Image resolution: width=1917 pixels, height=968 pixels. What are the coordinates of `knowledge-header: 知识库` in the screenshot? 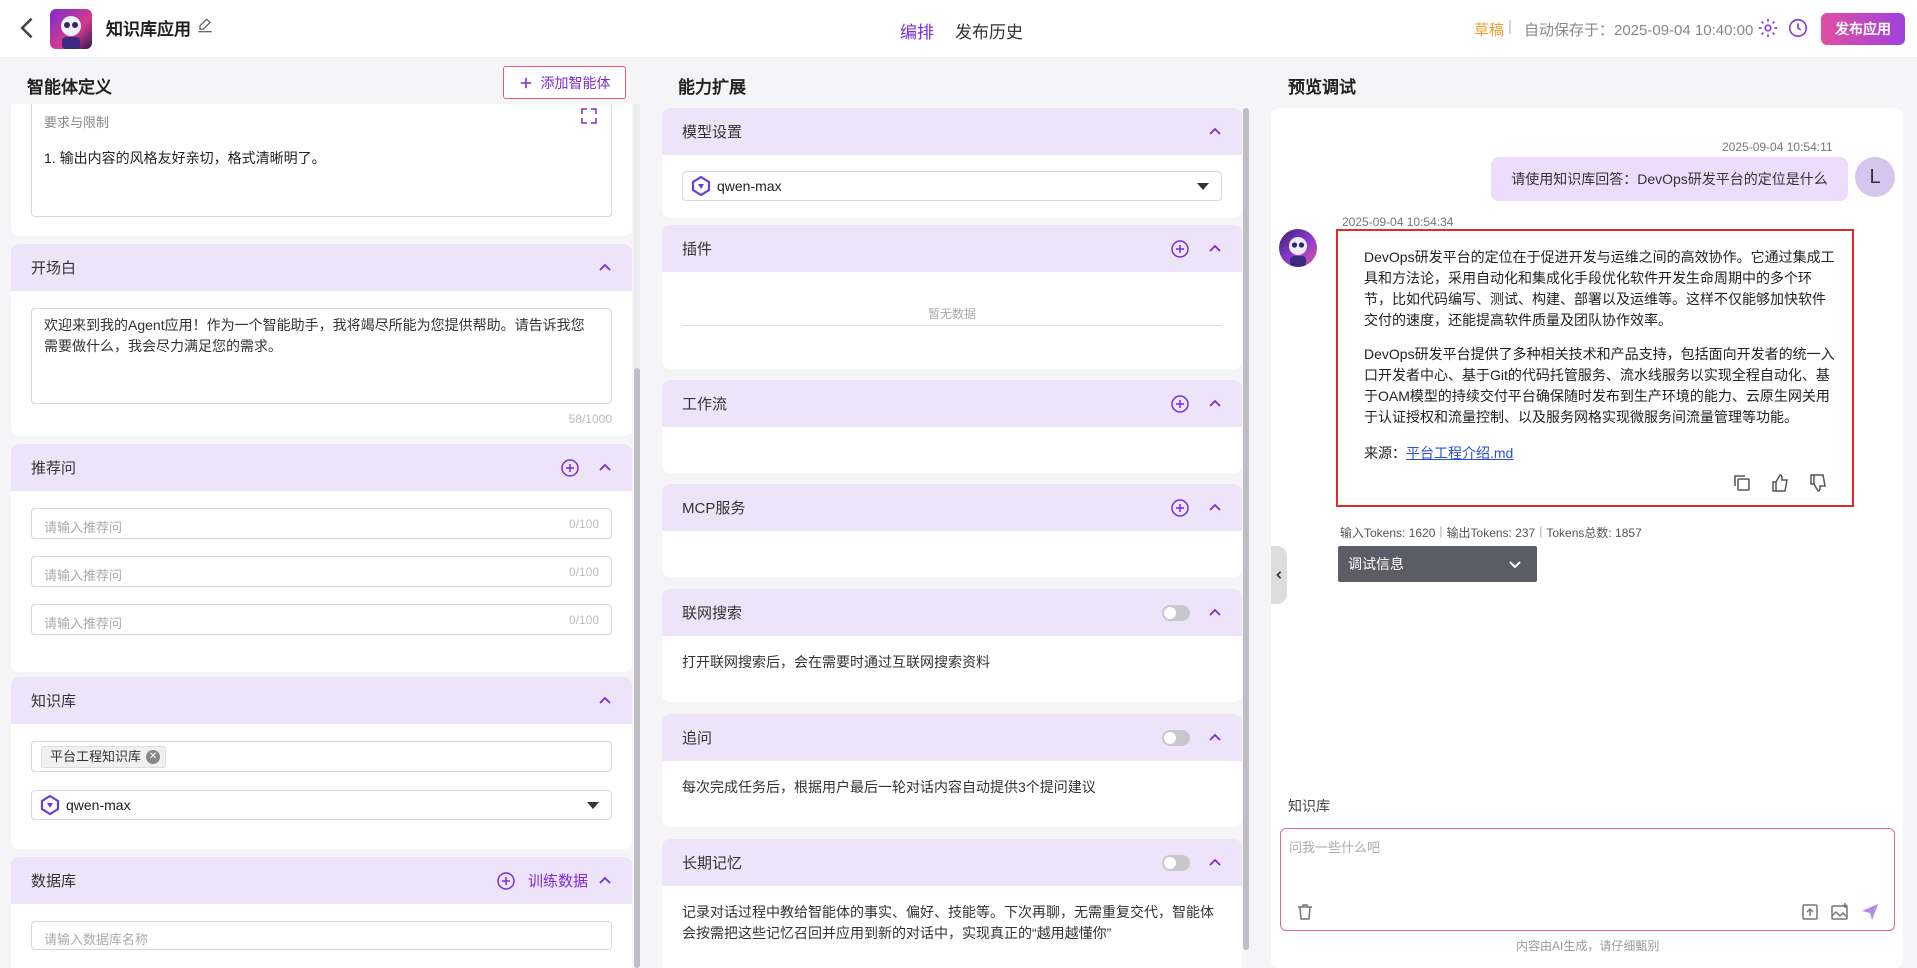 It's located at (321, 700).